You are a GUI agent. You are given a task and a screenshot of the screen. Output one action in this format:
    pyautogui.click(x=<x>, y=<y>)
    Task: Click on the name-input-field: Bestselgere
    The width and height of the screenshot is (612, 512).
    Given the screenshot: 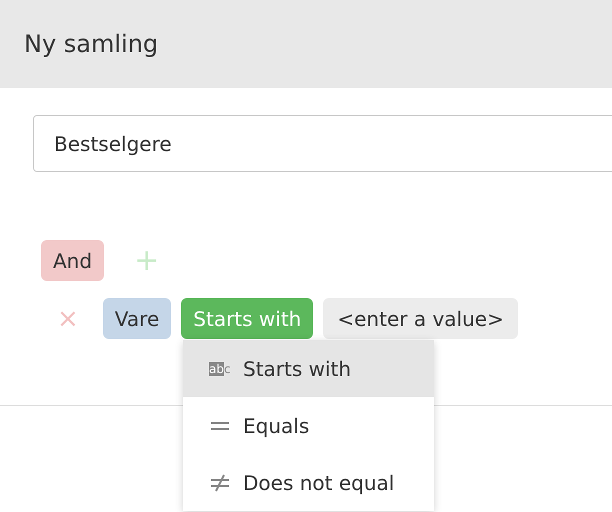 What is the action you would take?
    pyautogui.click(x=322, y=143)
    